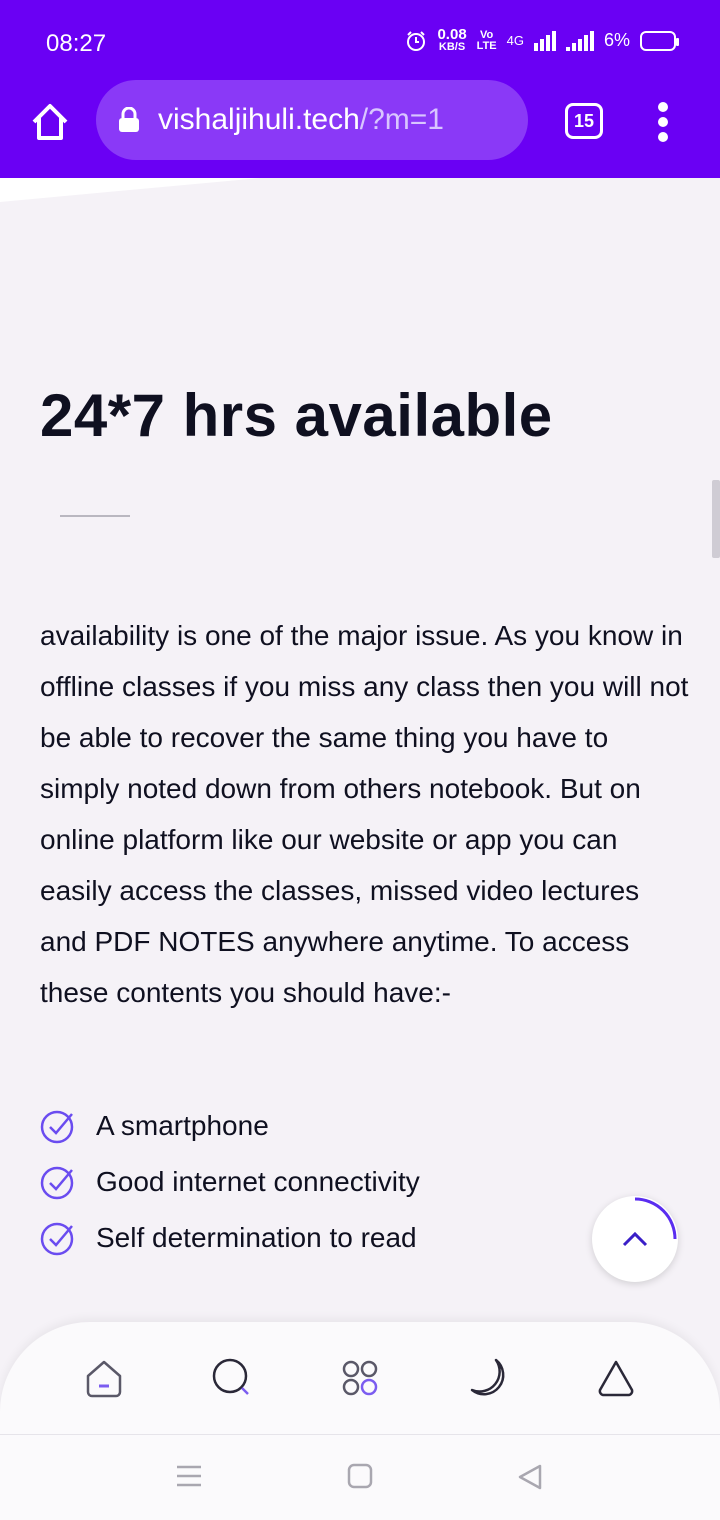 The width and height of the screenshot is (720, 1520). I want to click on network-speed: 0.08 KB/S, so click(452, 39).